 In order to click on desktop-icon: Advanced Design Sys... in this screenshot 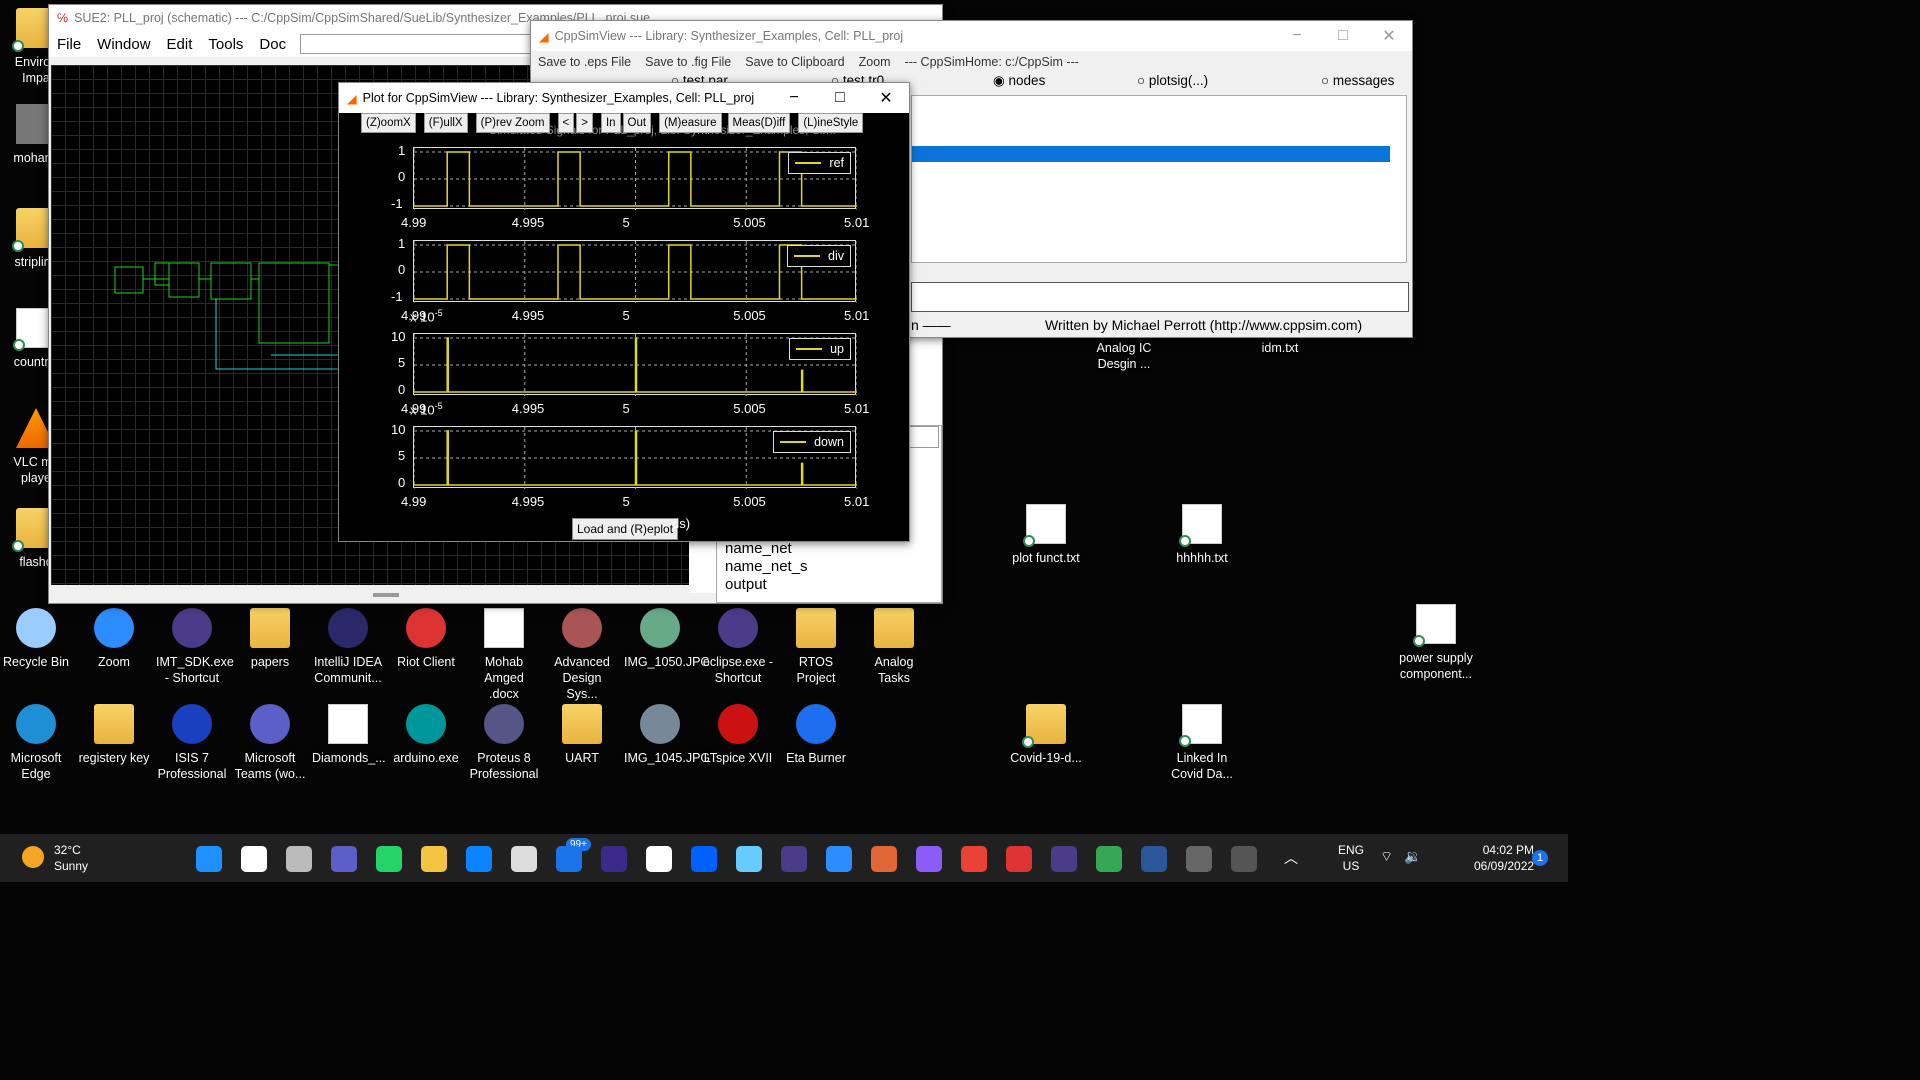, I will do `click(582, 655)`.